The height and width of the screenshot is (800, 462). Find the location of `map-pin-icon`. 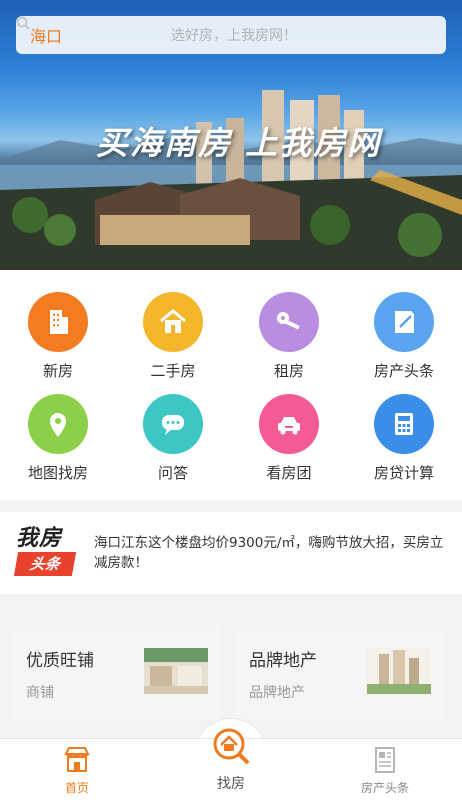

map-pin-icon is located at coordinates (58, 424).